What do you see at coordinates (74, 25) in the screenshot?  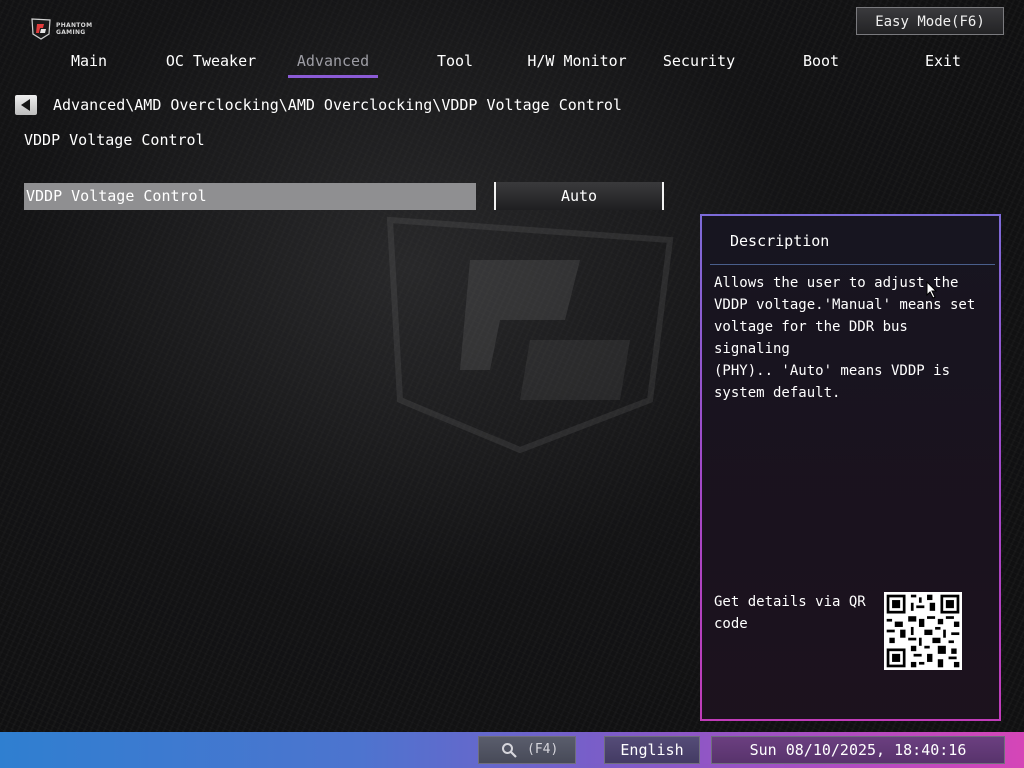 I see `brand-wordmark-line1: PHANTOM` at bounding box center [74, 25].